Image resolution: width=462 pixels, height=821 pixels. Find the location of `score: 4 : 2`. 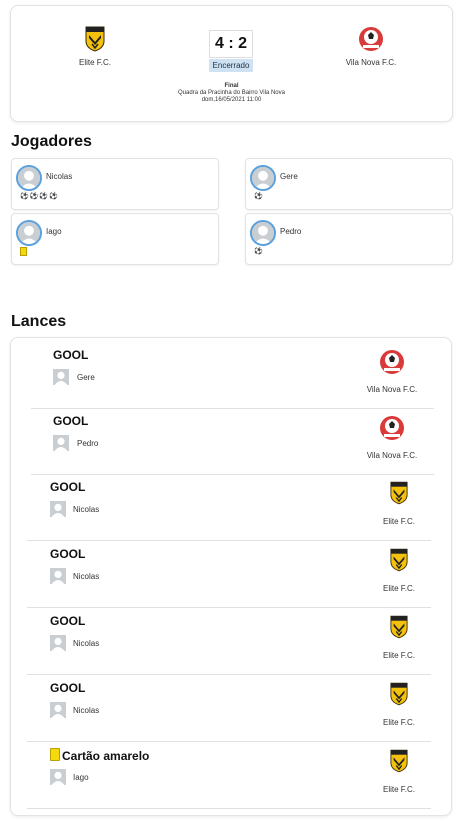

score: 4 : 2 is located at coordinates (231, 44).